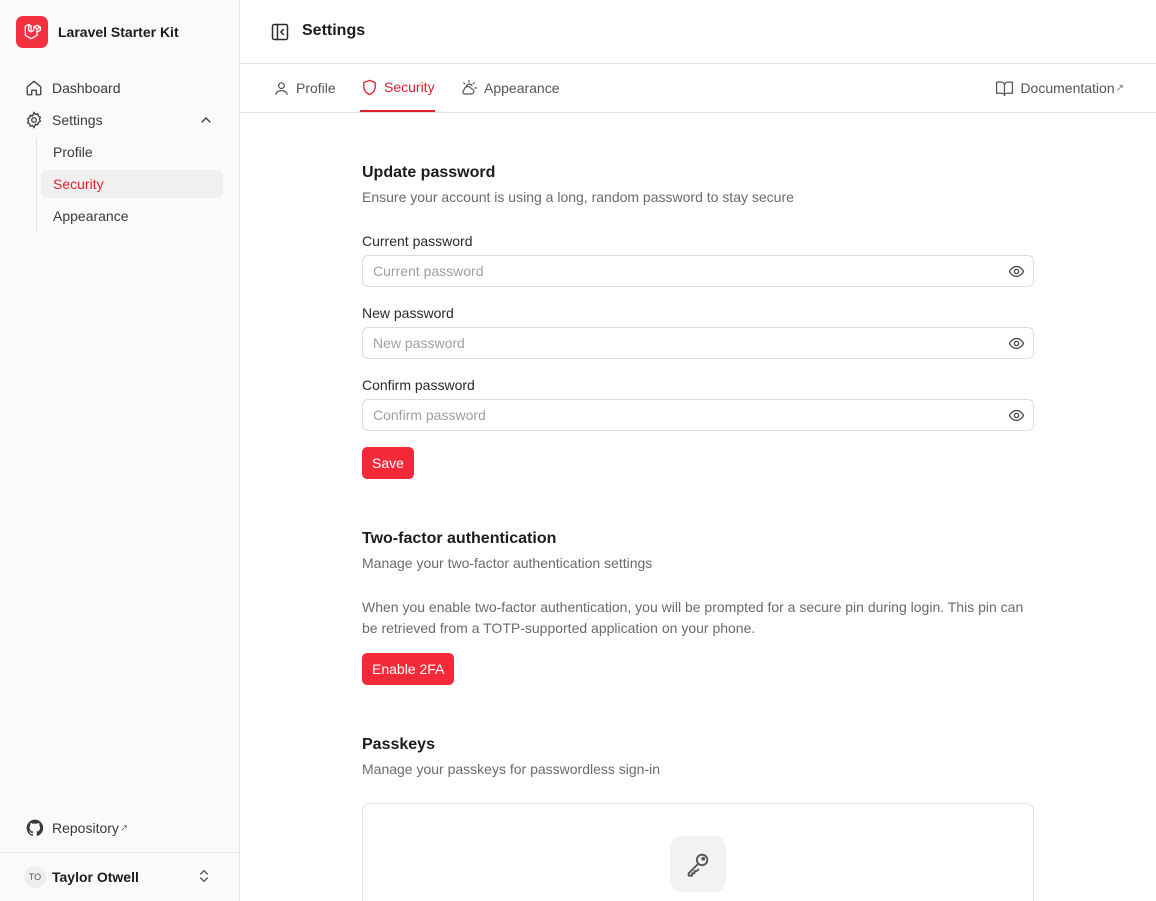  What do you see at coordinates (35, 828) in the screenshot?
I see `github-icon` at bounding box center [35, 828].